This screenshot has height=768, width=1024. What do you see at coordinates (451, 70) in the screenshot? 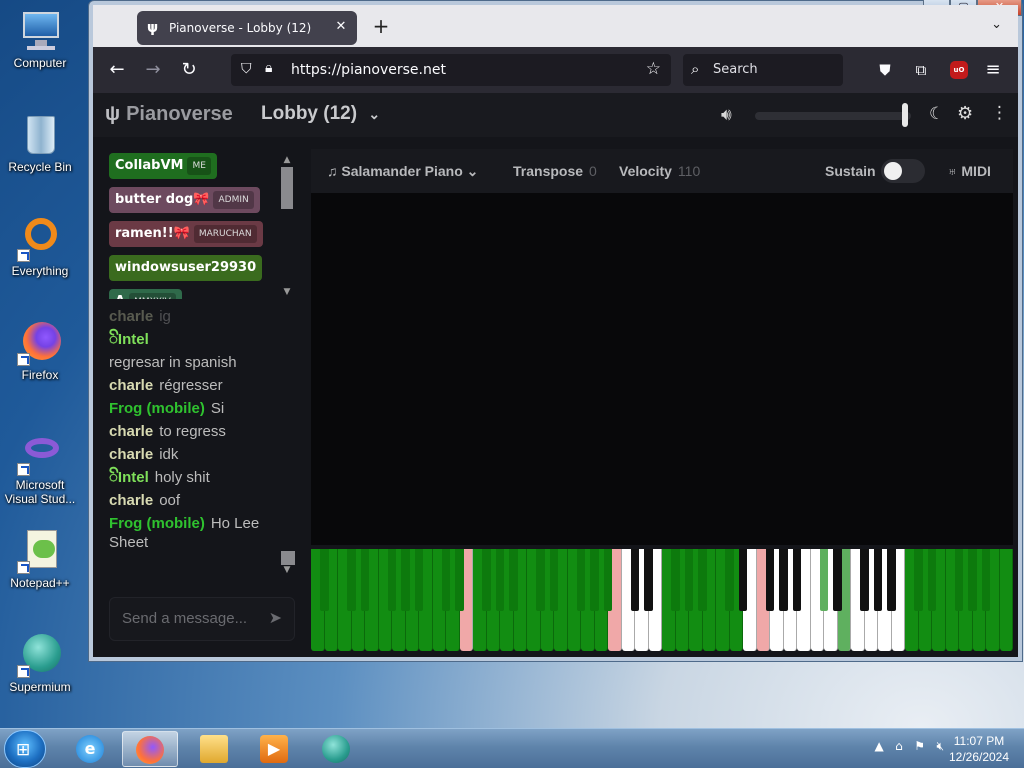
I see `address-bar: ⛉ 🔒︎ https://pianoverse.net ☆` at bounding box center [451, 70].